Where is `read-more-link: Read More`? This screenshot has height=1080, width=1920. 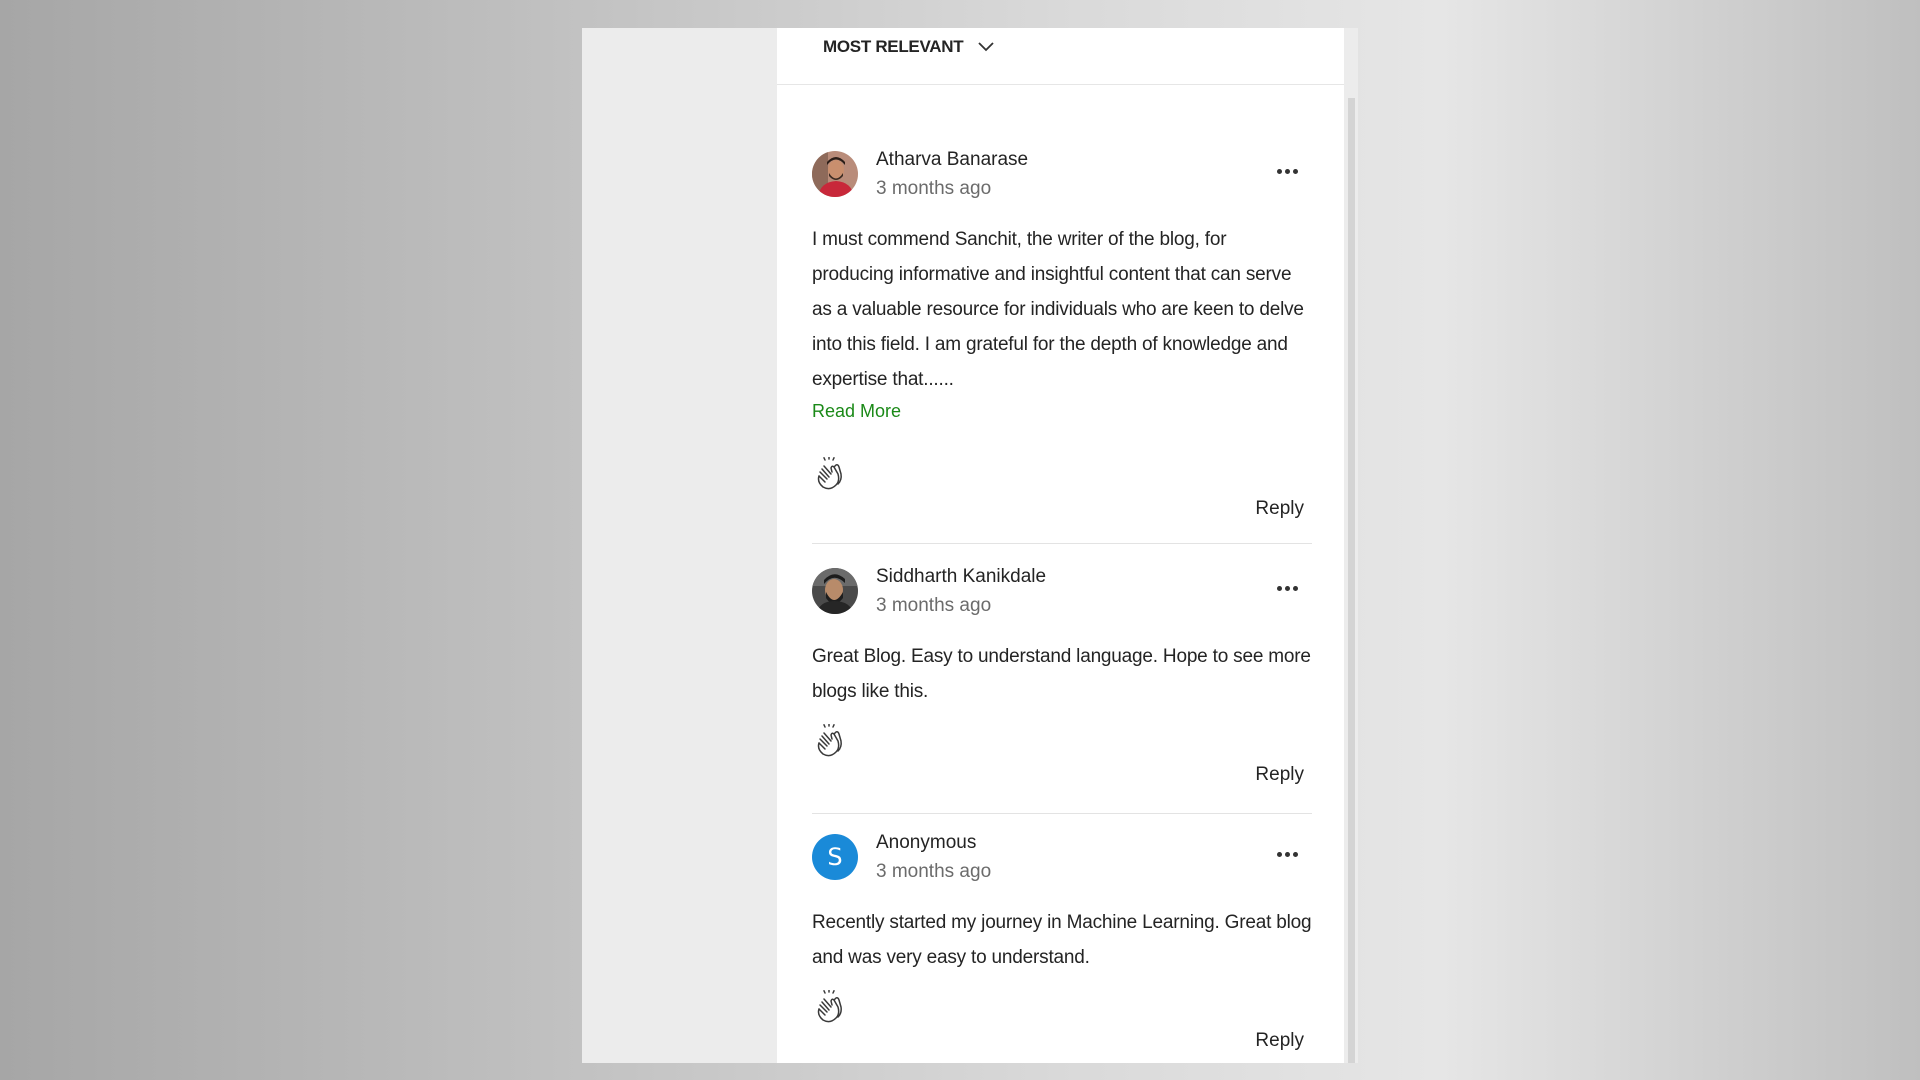
read-more-link: Read More is located at coordinates (856, 411).